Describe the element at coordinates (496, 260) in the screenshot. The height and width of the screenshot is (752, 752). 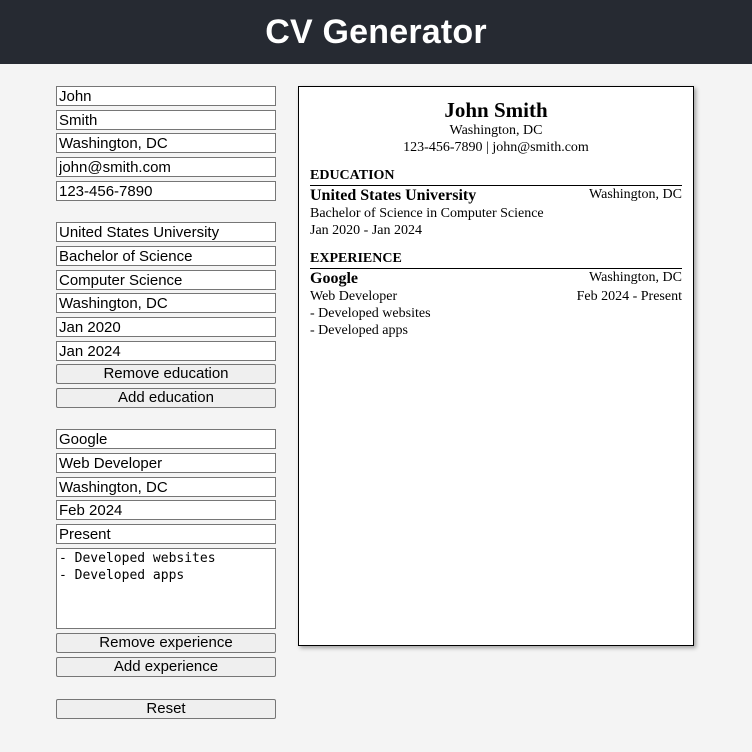
I see `experience-heading: EXPERIENCE` at that location.